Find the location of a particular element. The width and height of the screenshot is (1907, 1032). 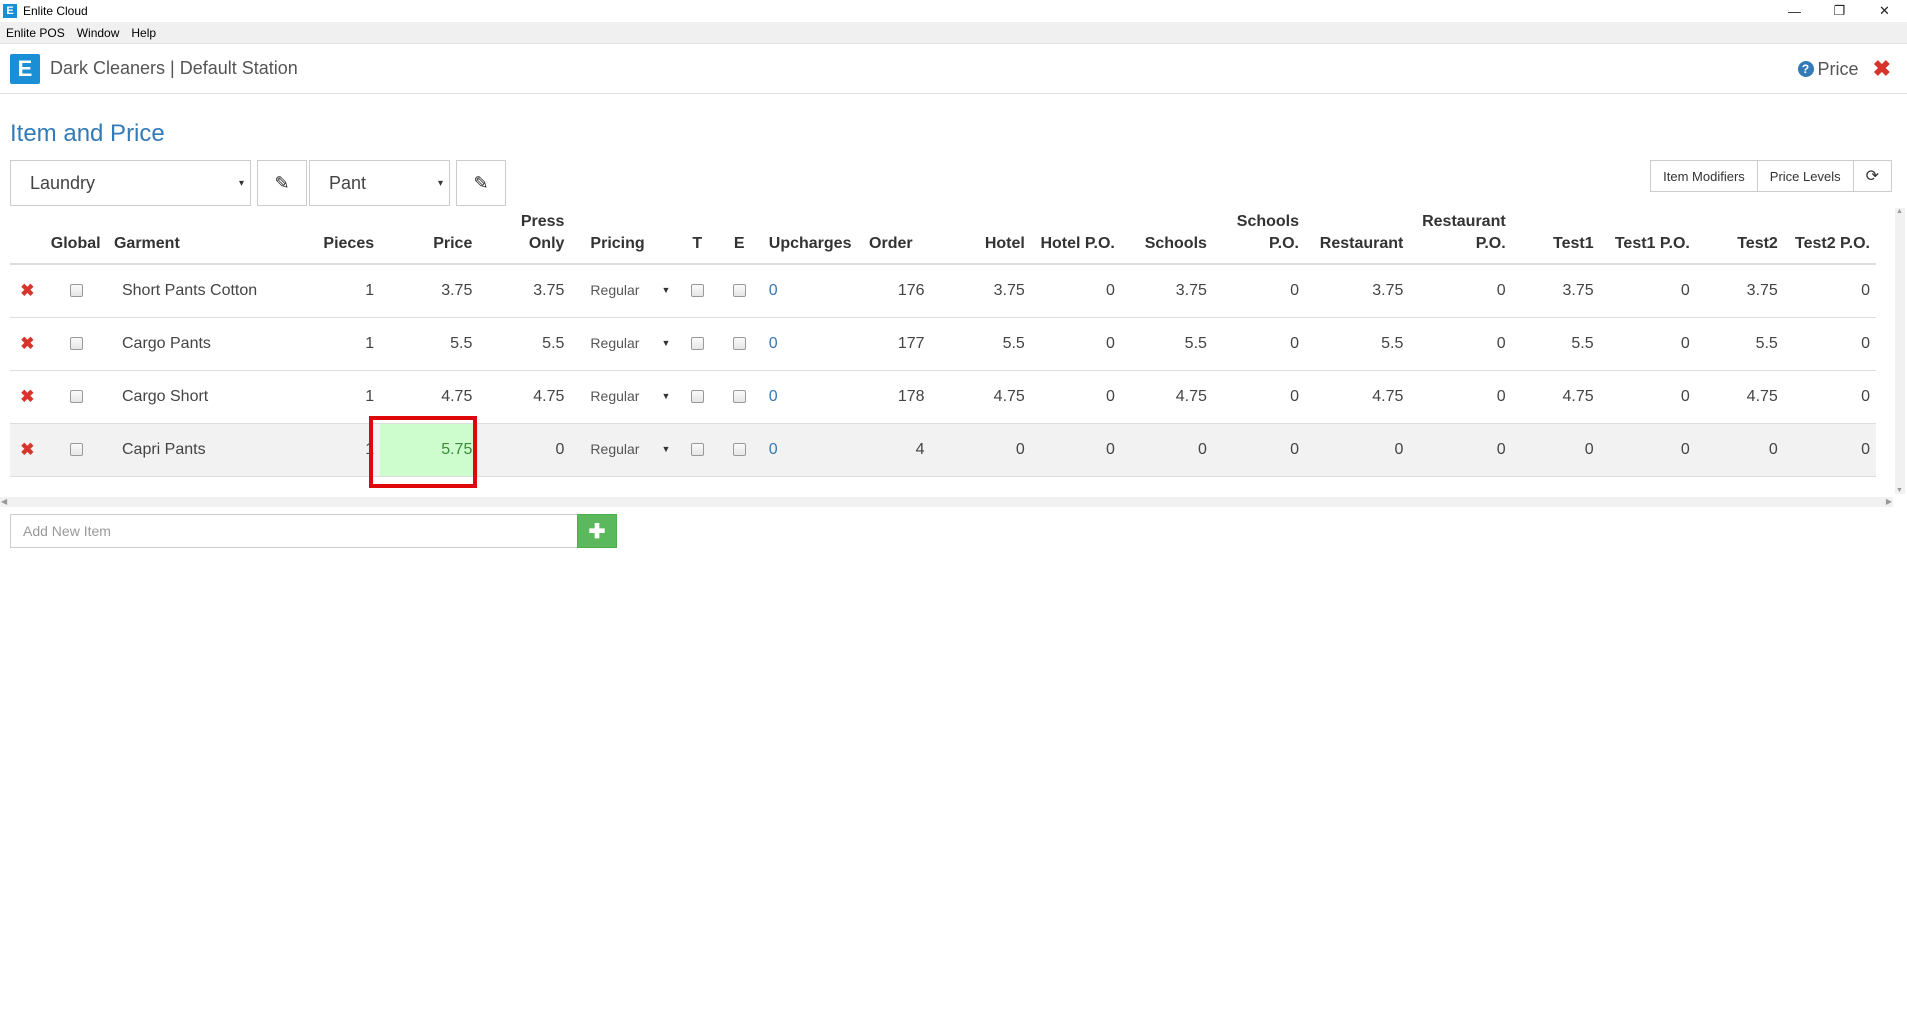

brand-logo: E is located at coordinates (25, 68).